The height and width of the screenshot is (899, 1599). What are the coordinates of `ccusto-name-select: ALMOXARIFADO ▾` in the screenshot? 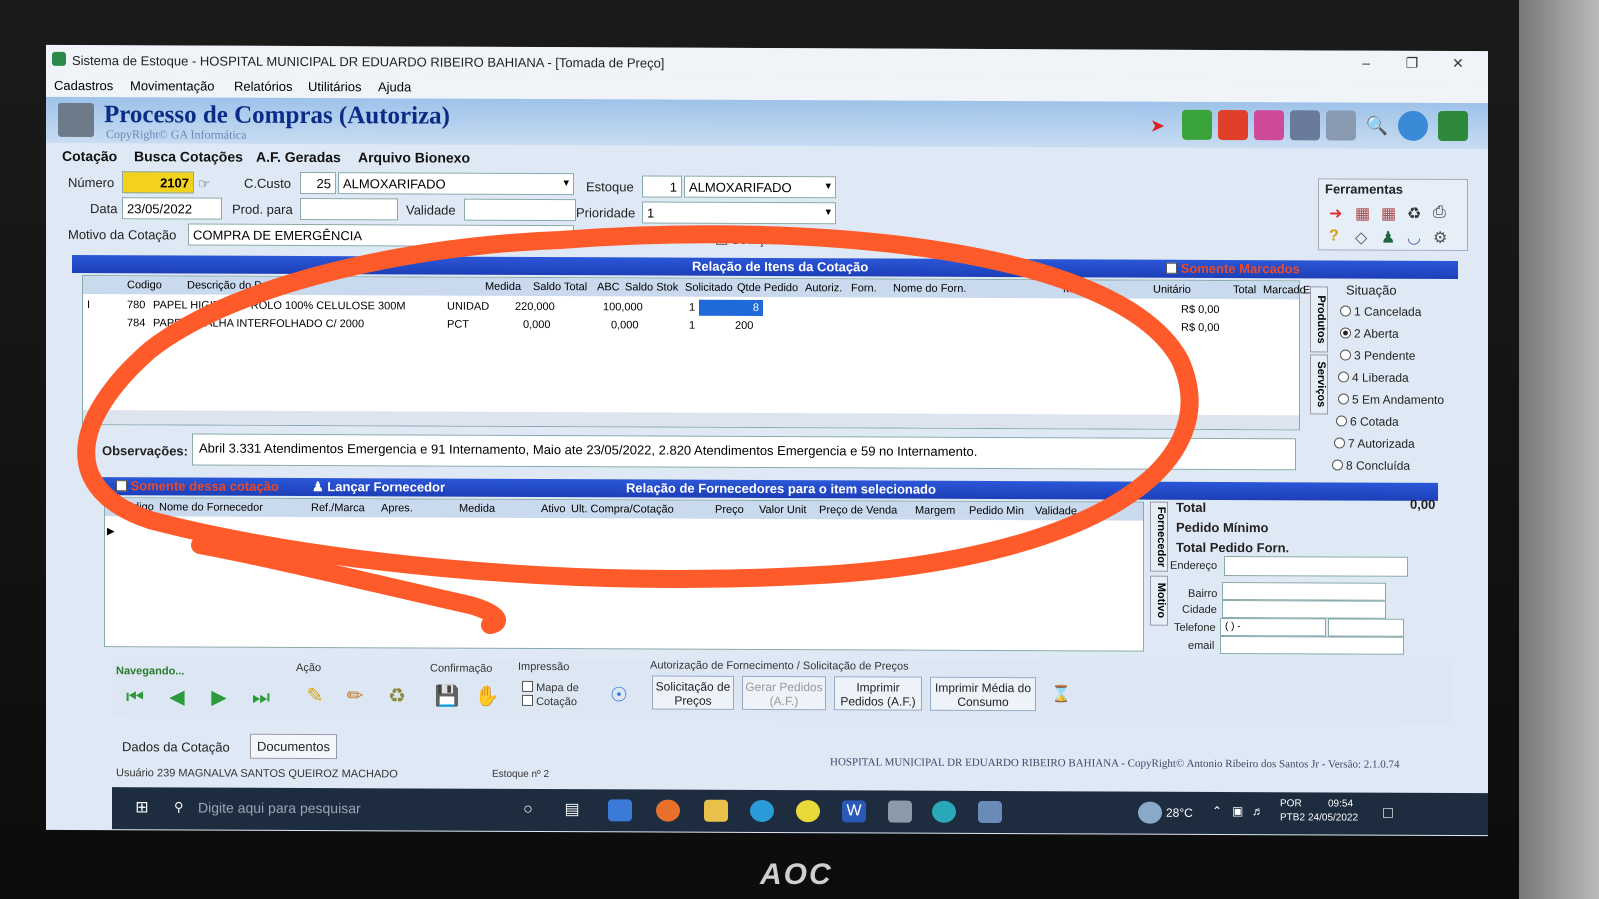 It's located at (456, 184).